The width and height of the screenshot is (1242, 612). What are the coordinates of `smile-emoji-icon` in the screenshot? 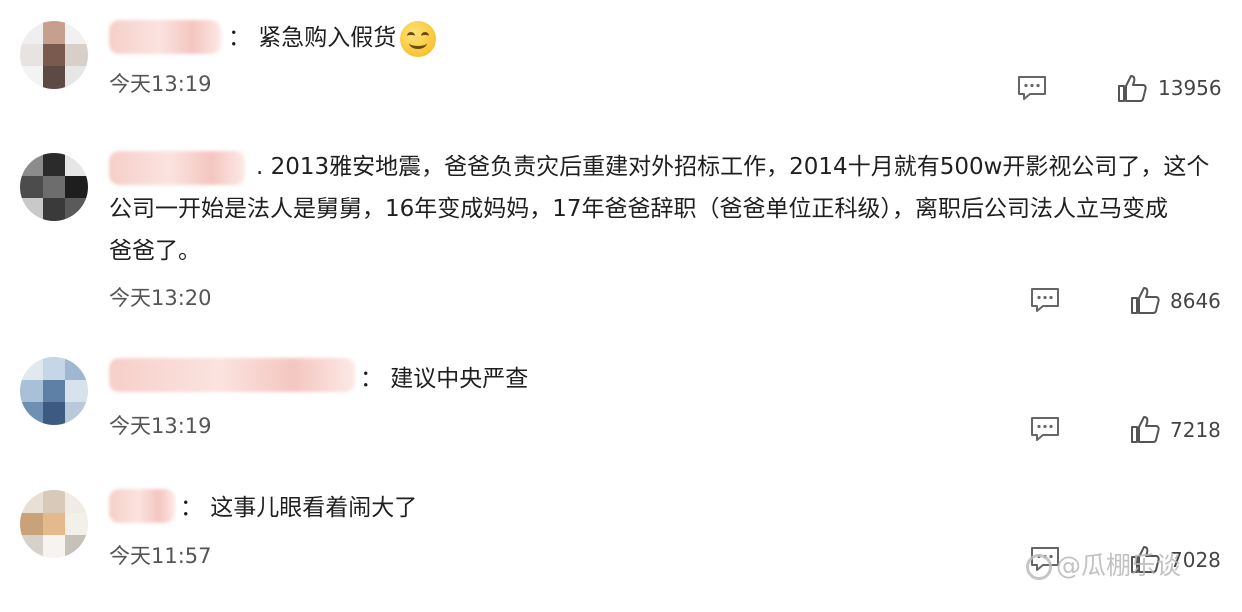 It's located at (418, 38).